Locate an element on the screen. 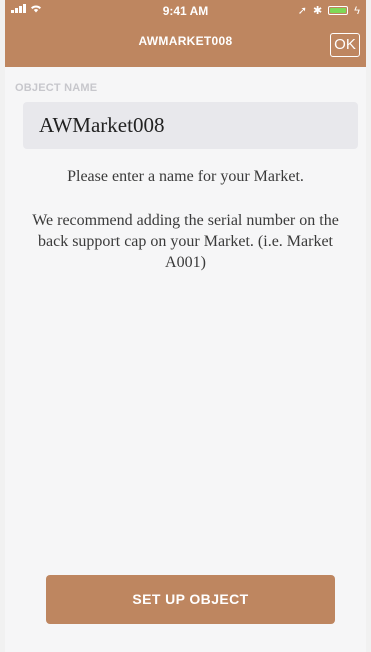 This screenshot has height=652, width=371. battery-icon is located at coordinates (338, 10).